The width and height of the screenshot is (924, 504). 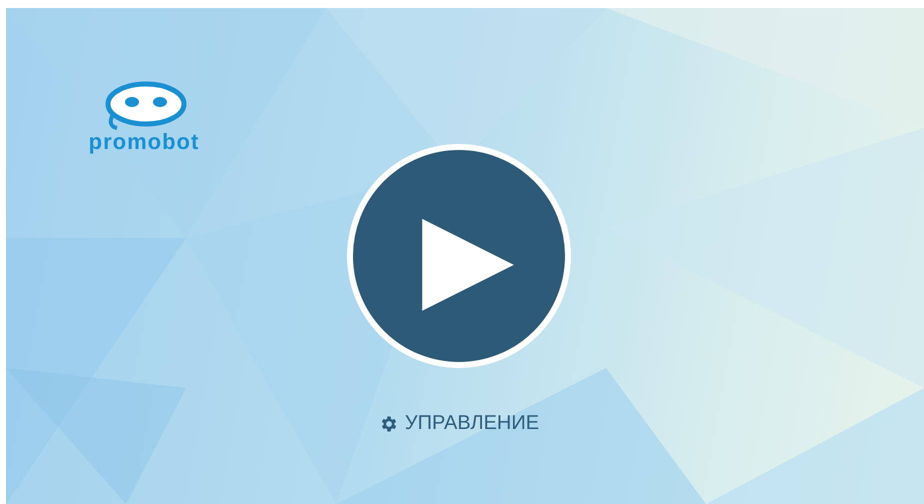 I want to click on control-link: УПРАВЛЕНИЕ, so click(x=459, y=423).